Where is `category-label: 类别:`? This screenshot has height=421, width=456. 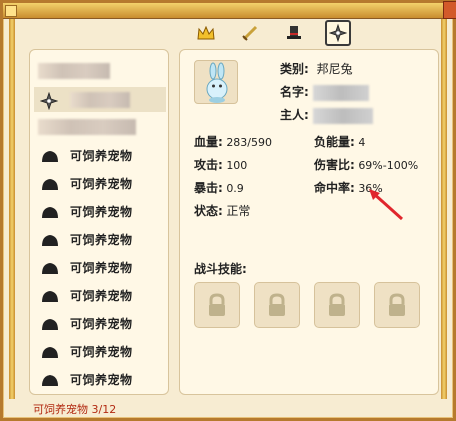 category-label: 类别: is located at coordinates (294, 69).